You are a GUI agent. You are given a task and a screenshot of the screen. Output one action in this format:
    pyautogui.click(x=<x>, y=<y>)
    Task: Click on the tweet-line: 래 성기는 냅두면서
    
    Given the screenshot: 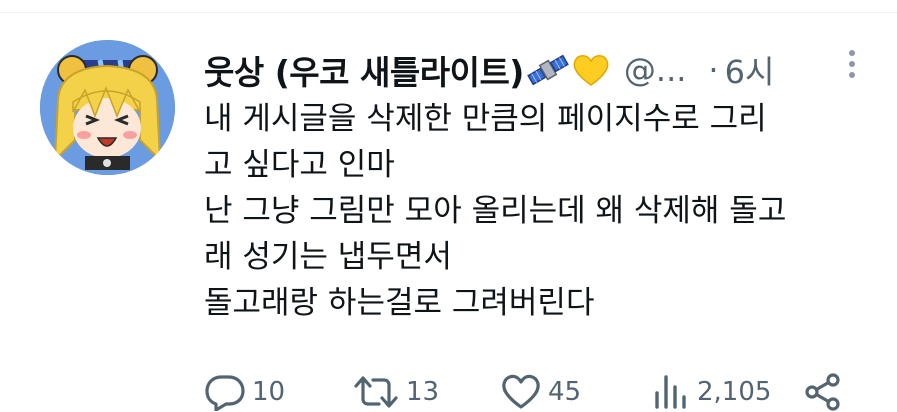 What is the action you would take?
    pyautogui.click(x=328, y=257)
    